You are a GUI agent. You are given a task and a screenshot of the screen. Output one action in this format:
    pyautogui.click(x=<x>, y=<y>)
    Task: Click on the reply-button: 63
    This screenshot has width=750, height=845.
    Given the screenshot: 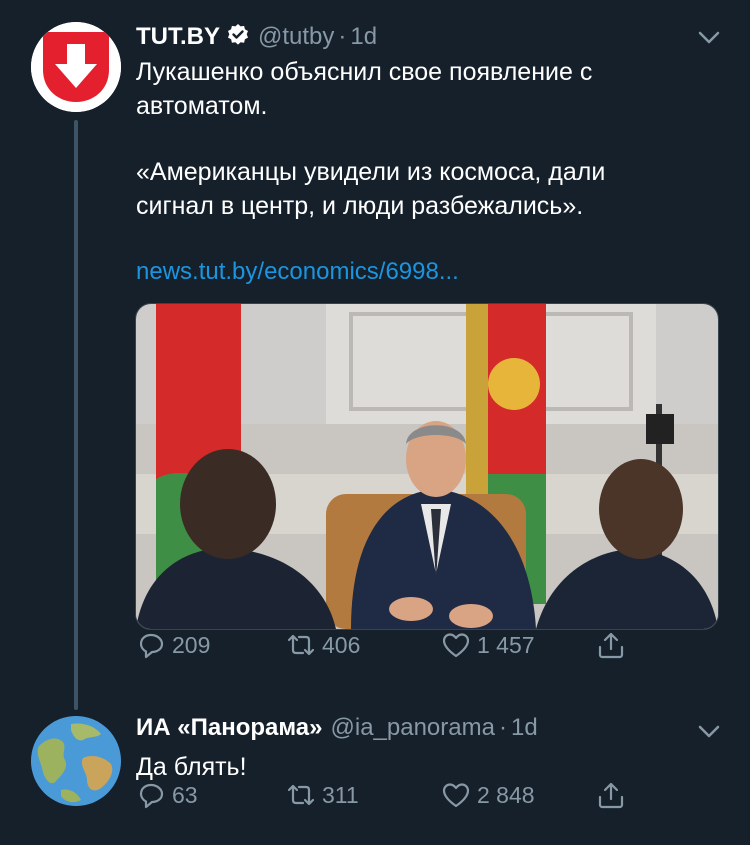 What is the action you would take?
    pyautogui.click(x=167, y=795)
    